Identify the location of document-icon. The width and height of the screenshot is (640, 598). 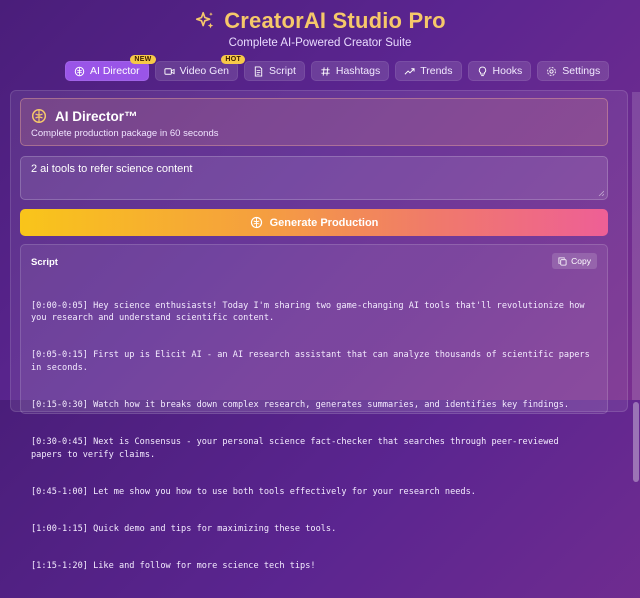
(258, 71).